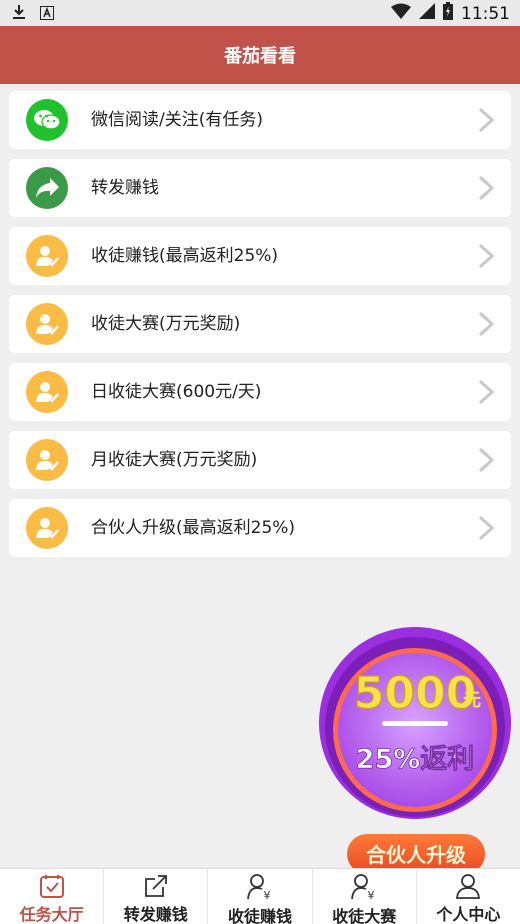  I want to click on task-item-recruit-earn: 收徒赚钱(最高返利25%), so click(260, 256).